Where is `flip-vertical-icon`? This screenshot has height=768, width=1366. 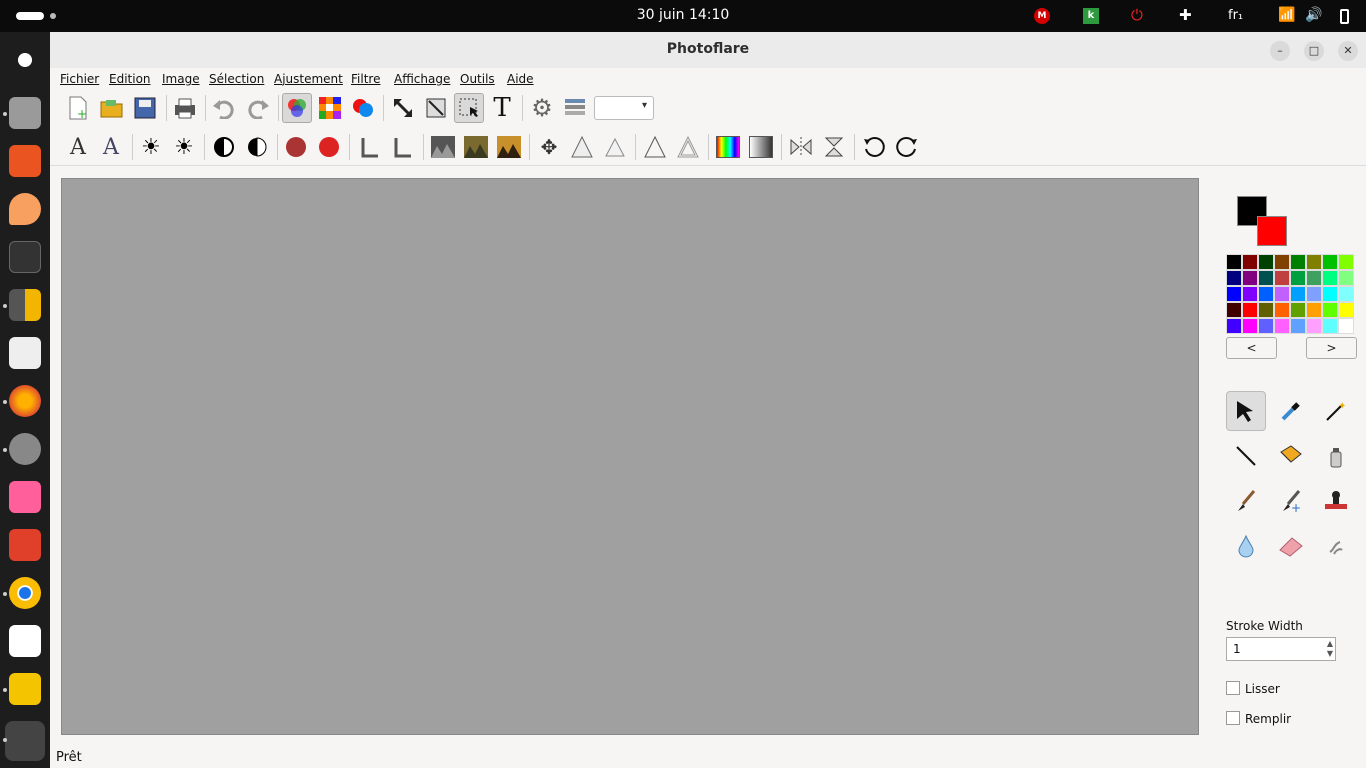 flip-vertical-icon is located at coordinates (834, 147).